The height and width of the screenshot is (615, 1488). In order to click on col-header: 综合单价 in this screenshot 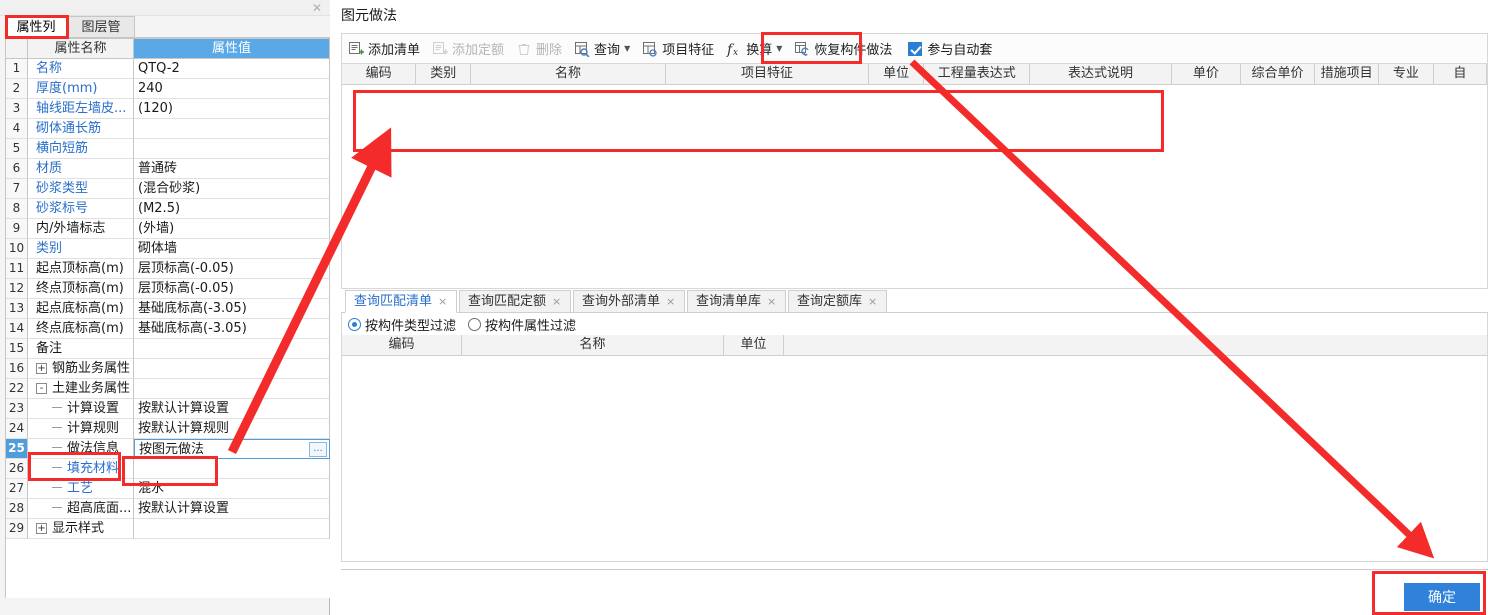, I will do `click(1278, 74)`.